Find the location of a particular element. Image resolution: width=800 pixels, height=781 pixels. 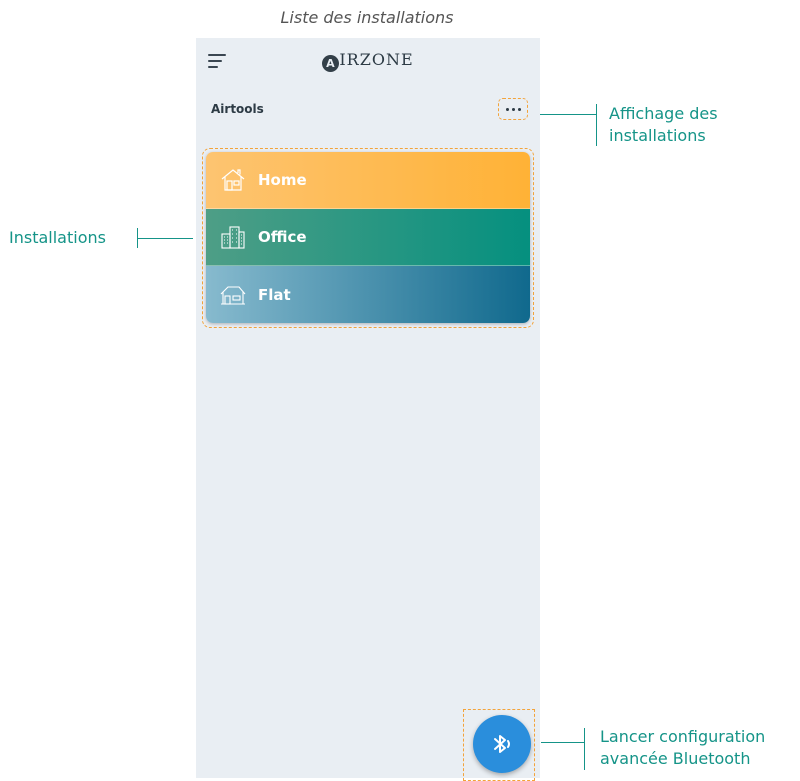

house-icon is located at coordinates (233, 180).